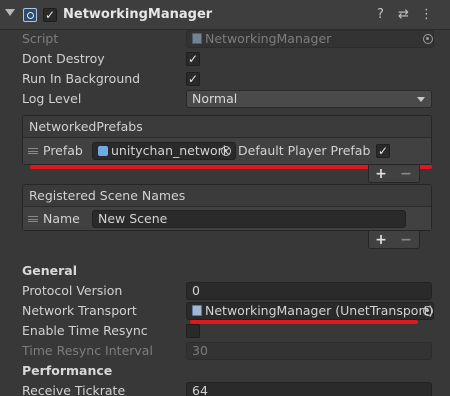 The image size is (450, 396). What do you see at coordinates (193, 59) in the screenshot?
I see `dont-destroy-checkbox: ✓` at bounding box center [193, 59].